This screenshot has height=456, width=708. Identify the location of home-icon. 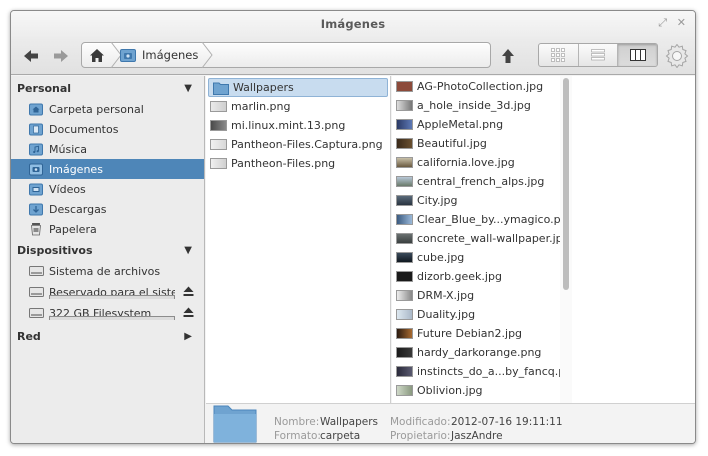
(97, 55).